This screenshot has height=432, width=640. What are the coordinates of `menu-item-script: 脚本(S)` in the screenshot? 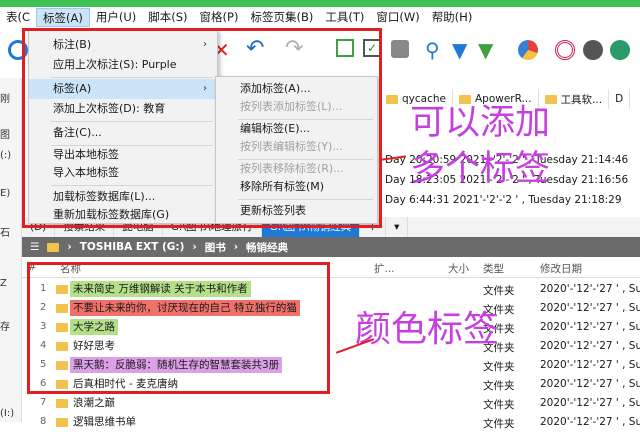 It's located at (167, 17).